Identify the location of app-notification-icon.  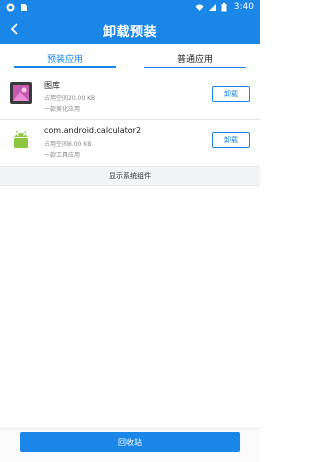
(10, 7).